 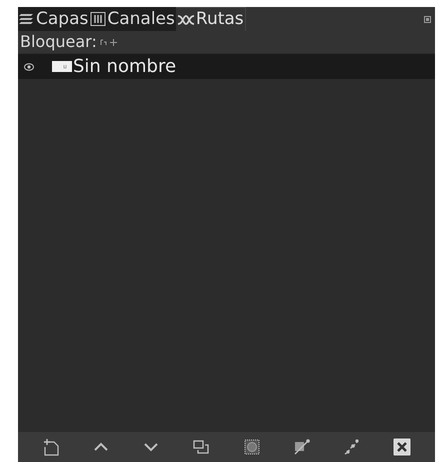 What do you see at coordinates (252, 447) in the screenshot?
I see `path-to-selection-icon` at bounding box center [252, 447].